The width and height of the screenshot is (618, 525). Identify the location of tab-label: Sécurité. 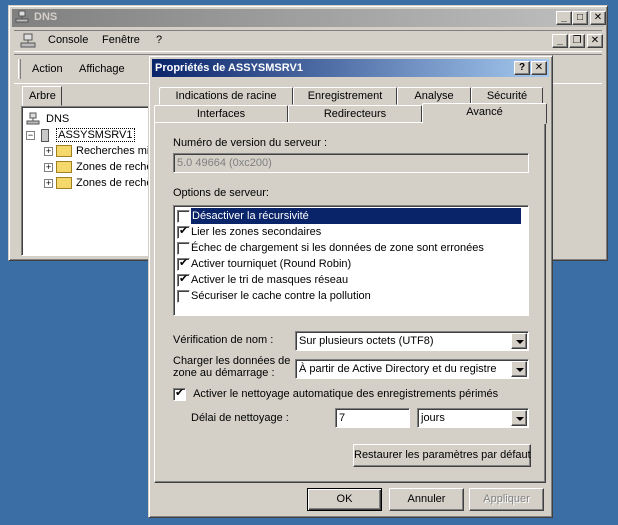
(507, 96).